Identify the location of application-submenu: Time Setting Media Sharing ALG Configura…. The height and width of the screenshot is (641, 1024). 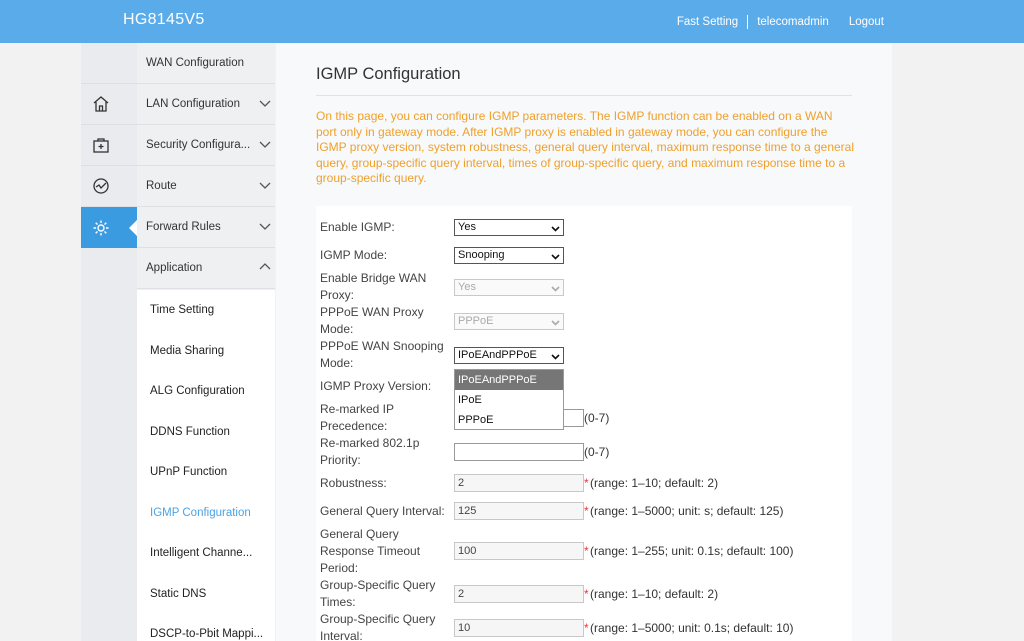
(206, 465).